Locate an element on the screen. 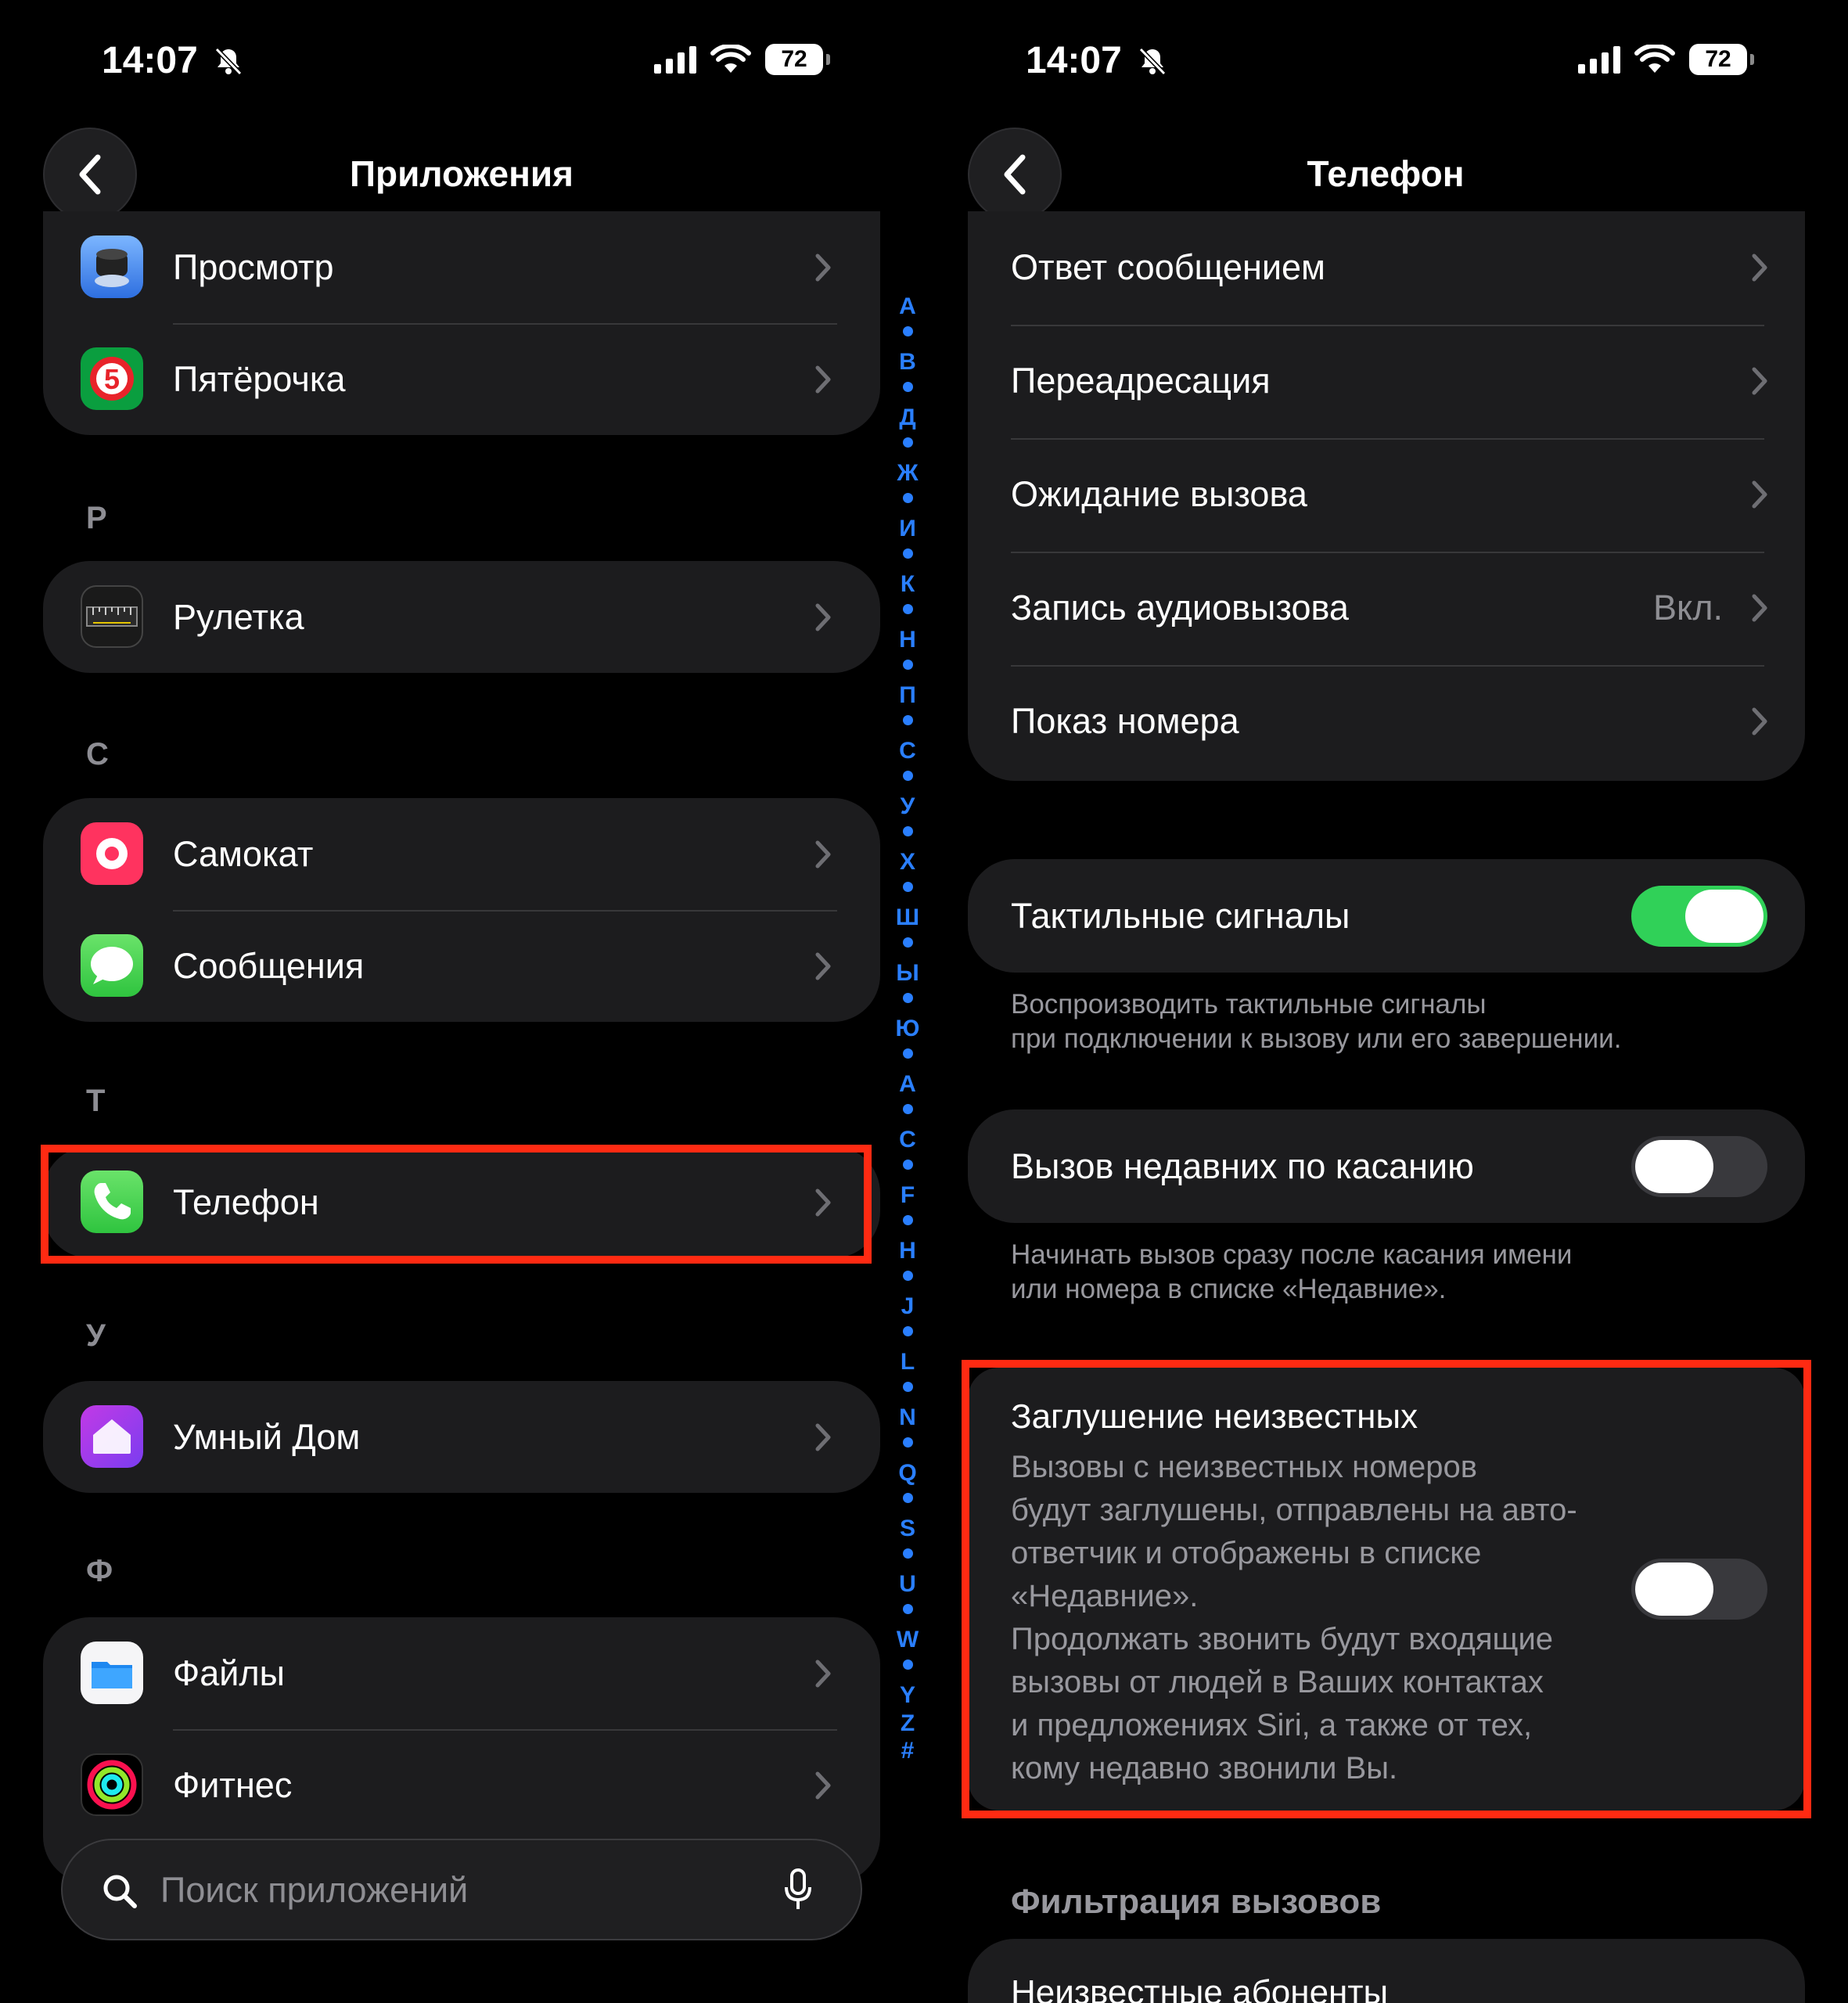  index-letter: П is located at coordinates (908, 696).